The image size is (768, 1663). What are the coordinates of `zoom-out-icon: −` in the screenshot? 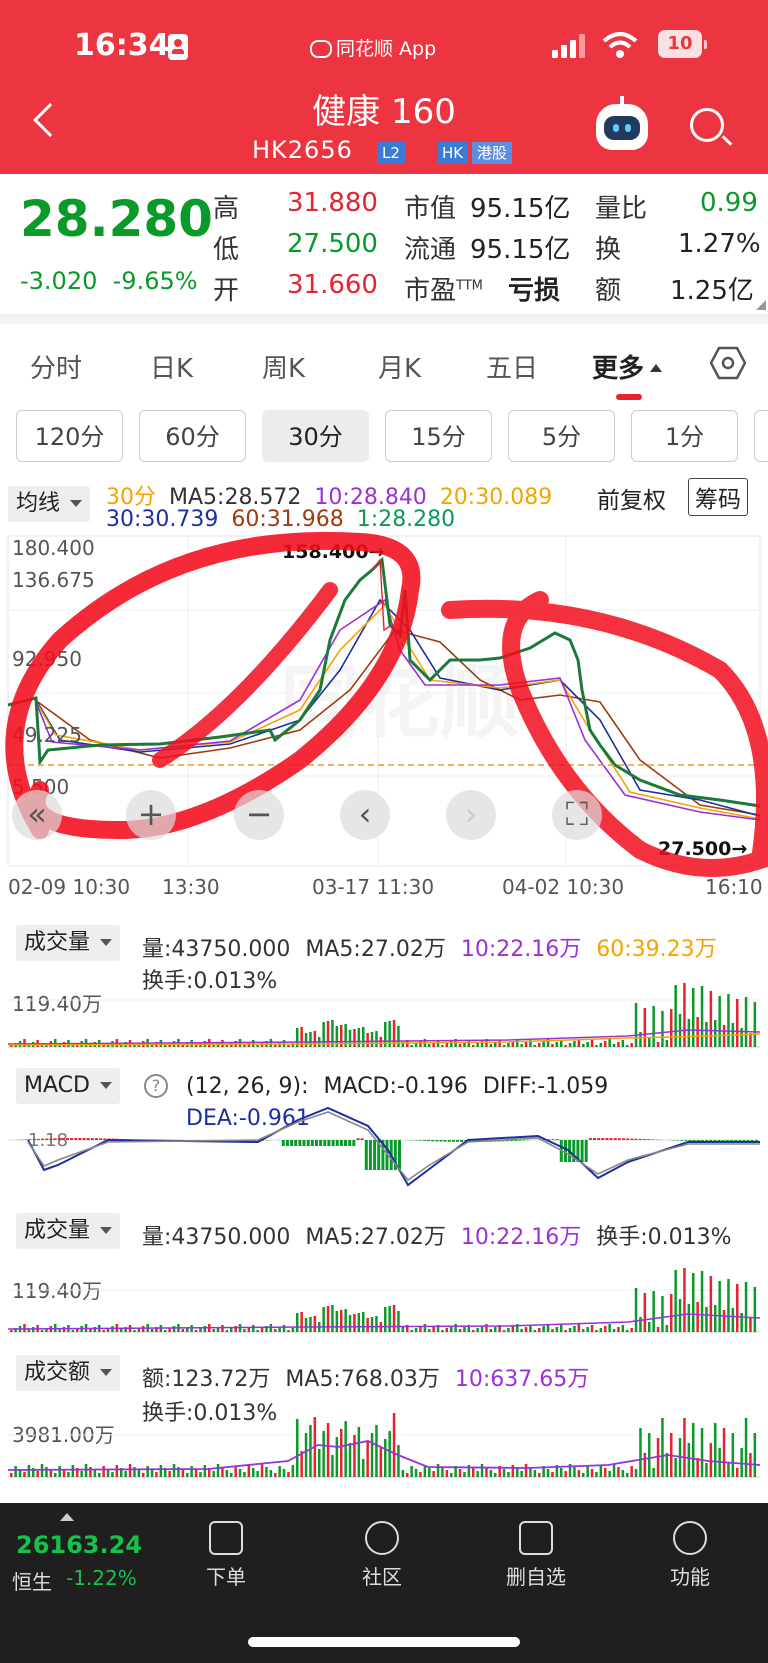 It's located at (259, 815).